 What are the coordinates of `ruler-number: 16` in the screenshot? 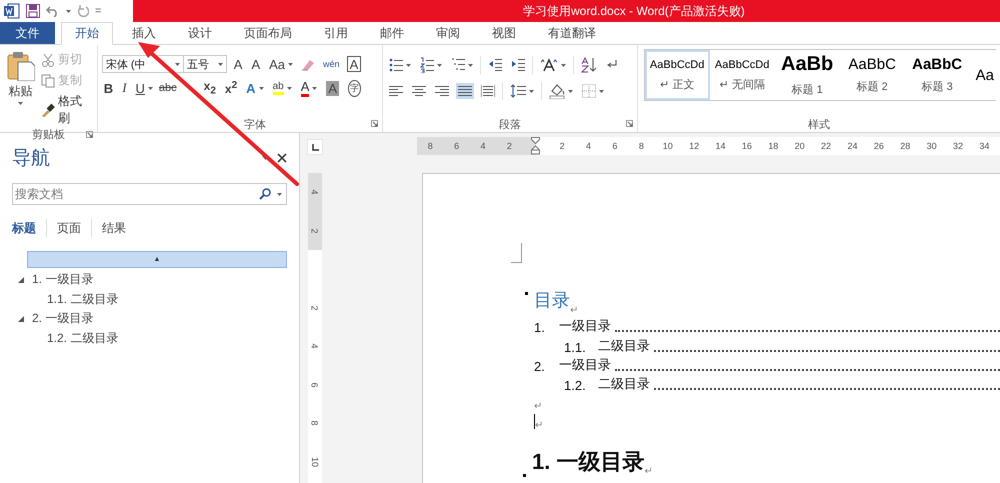 It's located at (747, 146).